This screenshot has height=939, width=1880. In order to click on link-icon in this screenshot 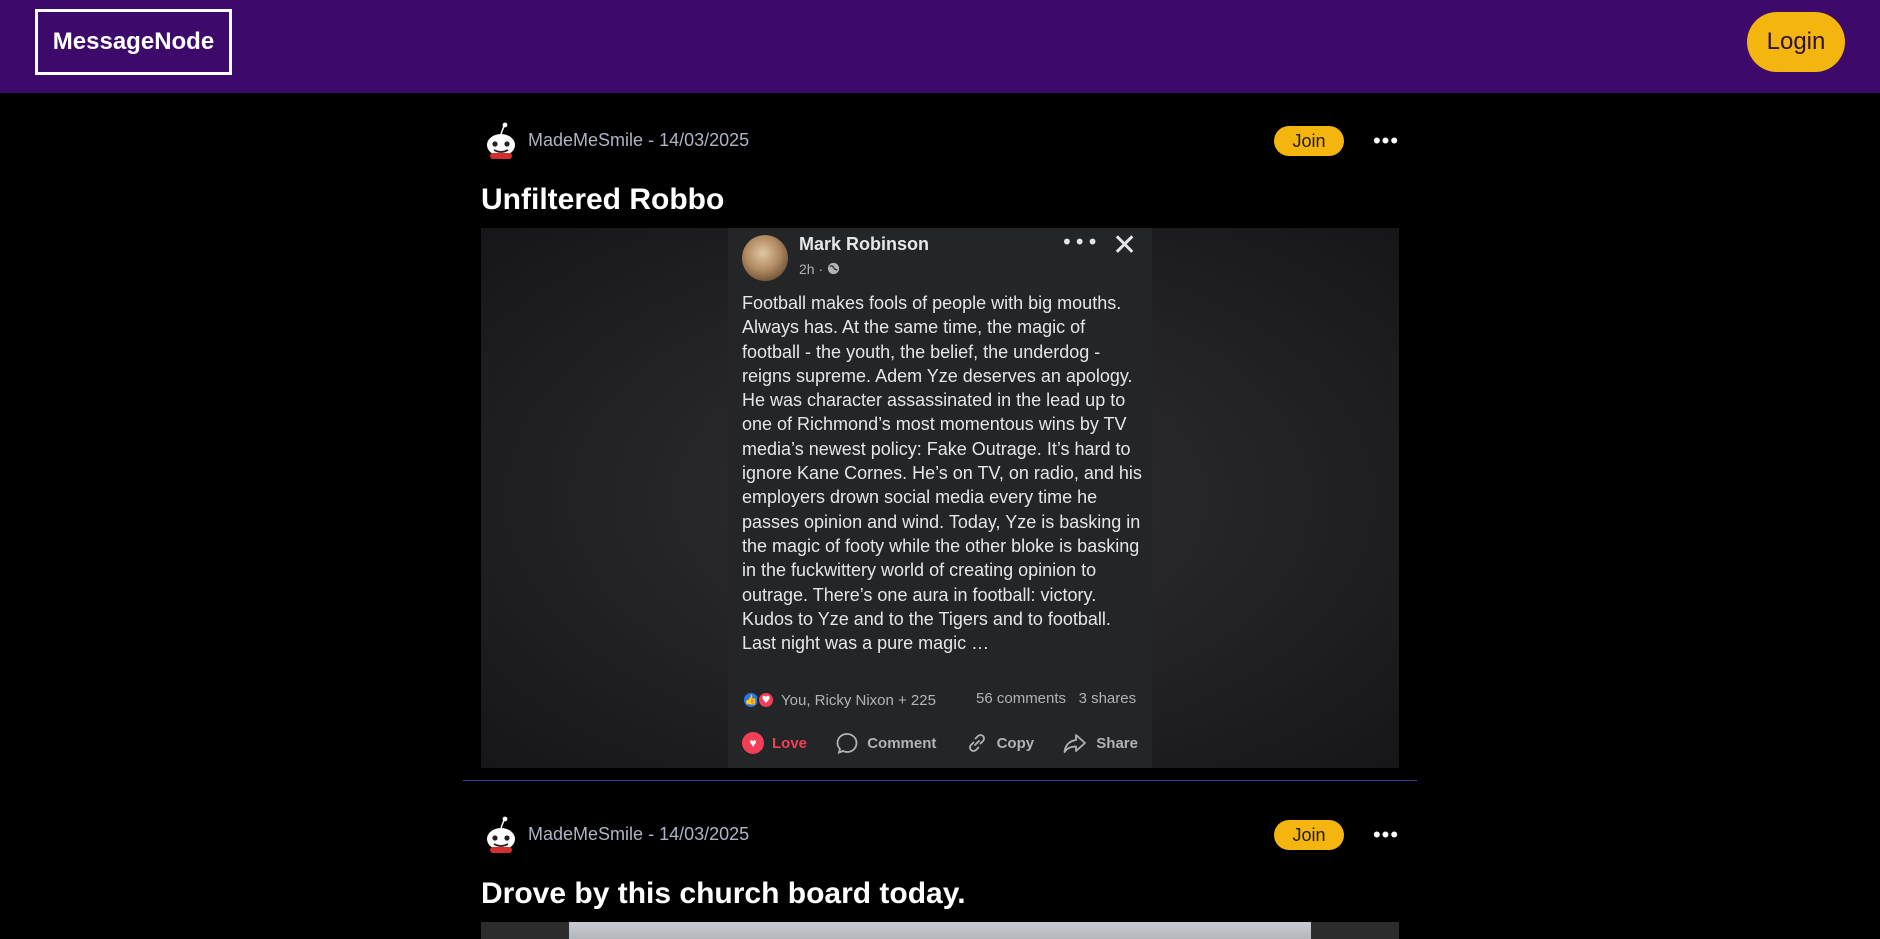, I will do `click(977, 743)`.